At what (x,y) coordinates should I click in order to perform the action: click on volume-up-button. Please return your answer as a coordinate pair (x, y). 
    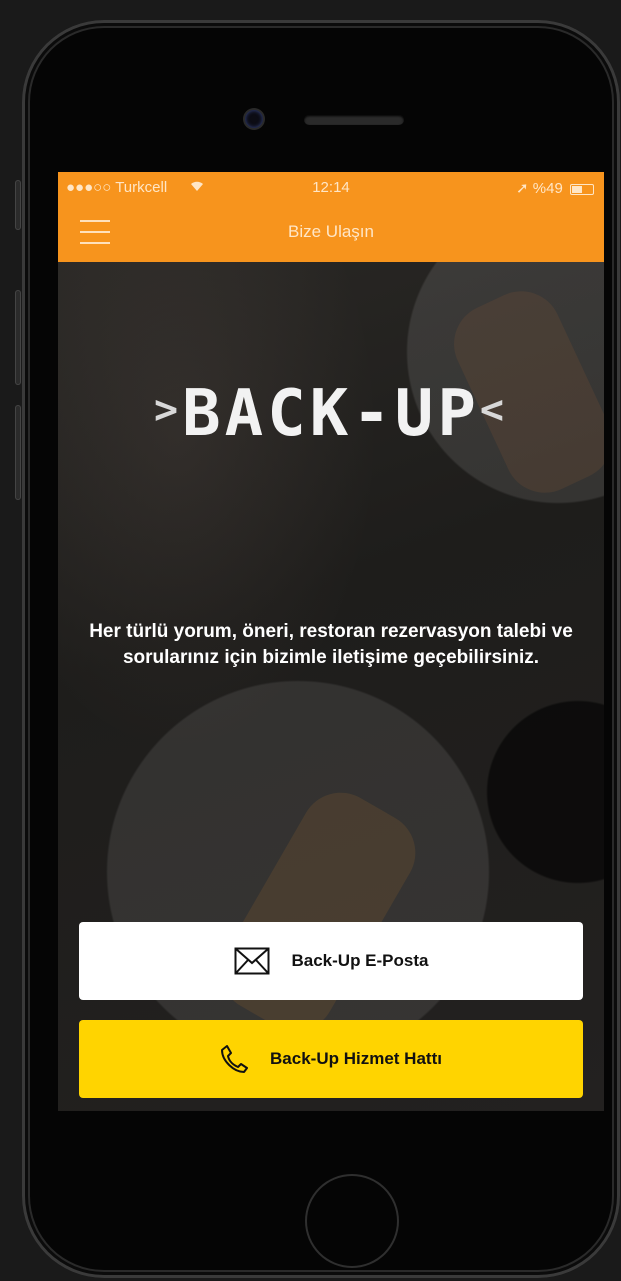
    Looking at the image, I should click on (18, 337).